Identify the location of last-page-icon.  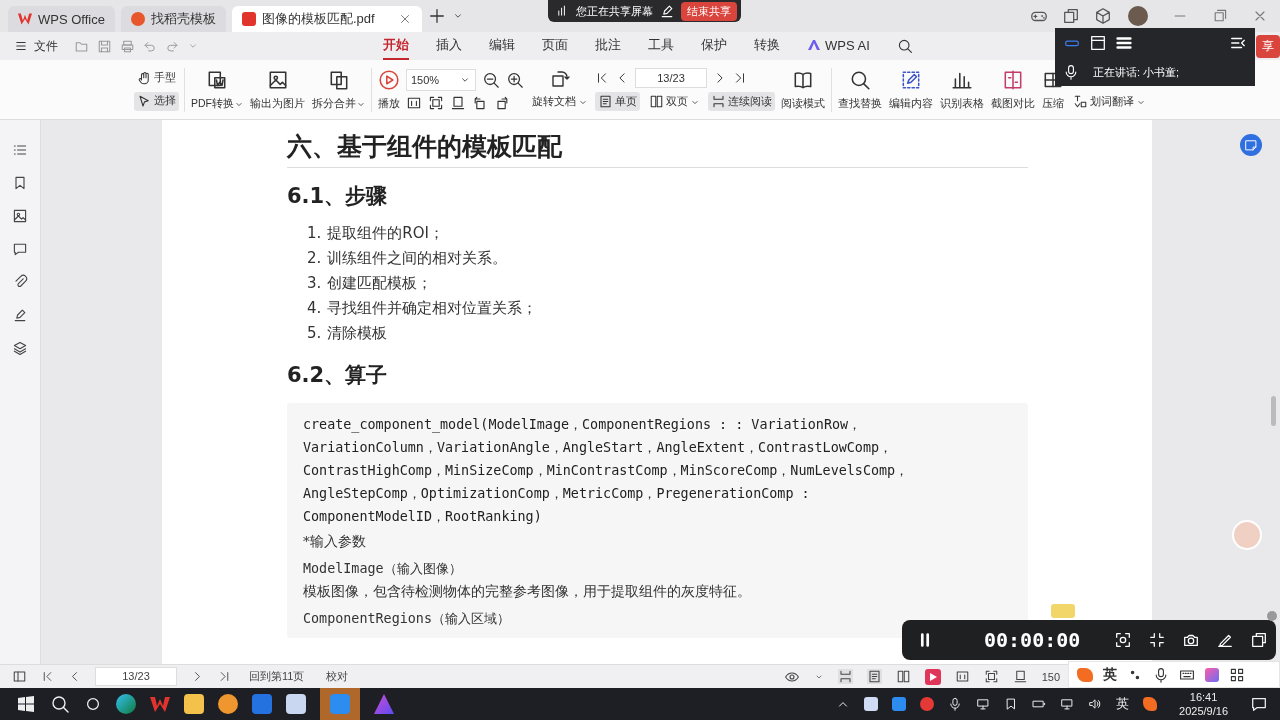
(740, 78).